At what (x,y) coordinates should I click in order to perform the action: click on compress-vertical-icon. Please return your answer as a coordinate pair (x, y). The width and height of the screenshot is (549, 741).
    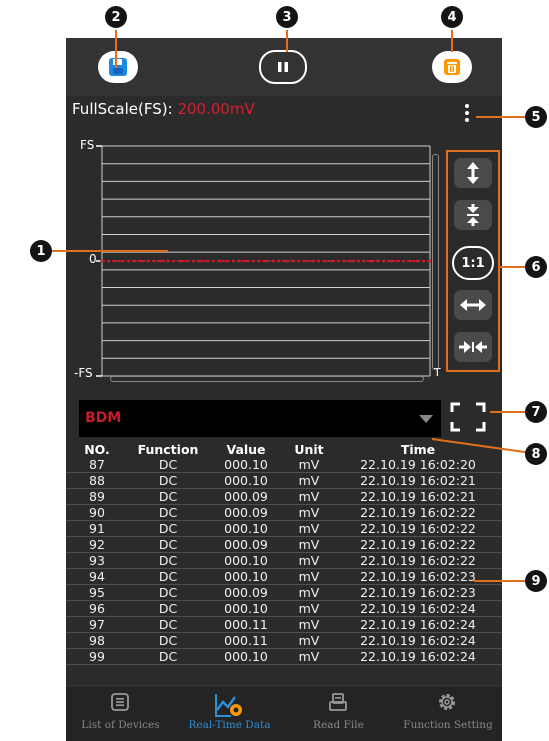
    Looking at the image, I should click on (473, 215).